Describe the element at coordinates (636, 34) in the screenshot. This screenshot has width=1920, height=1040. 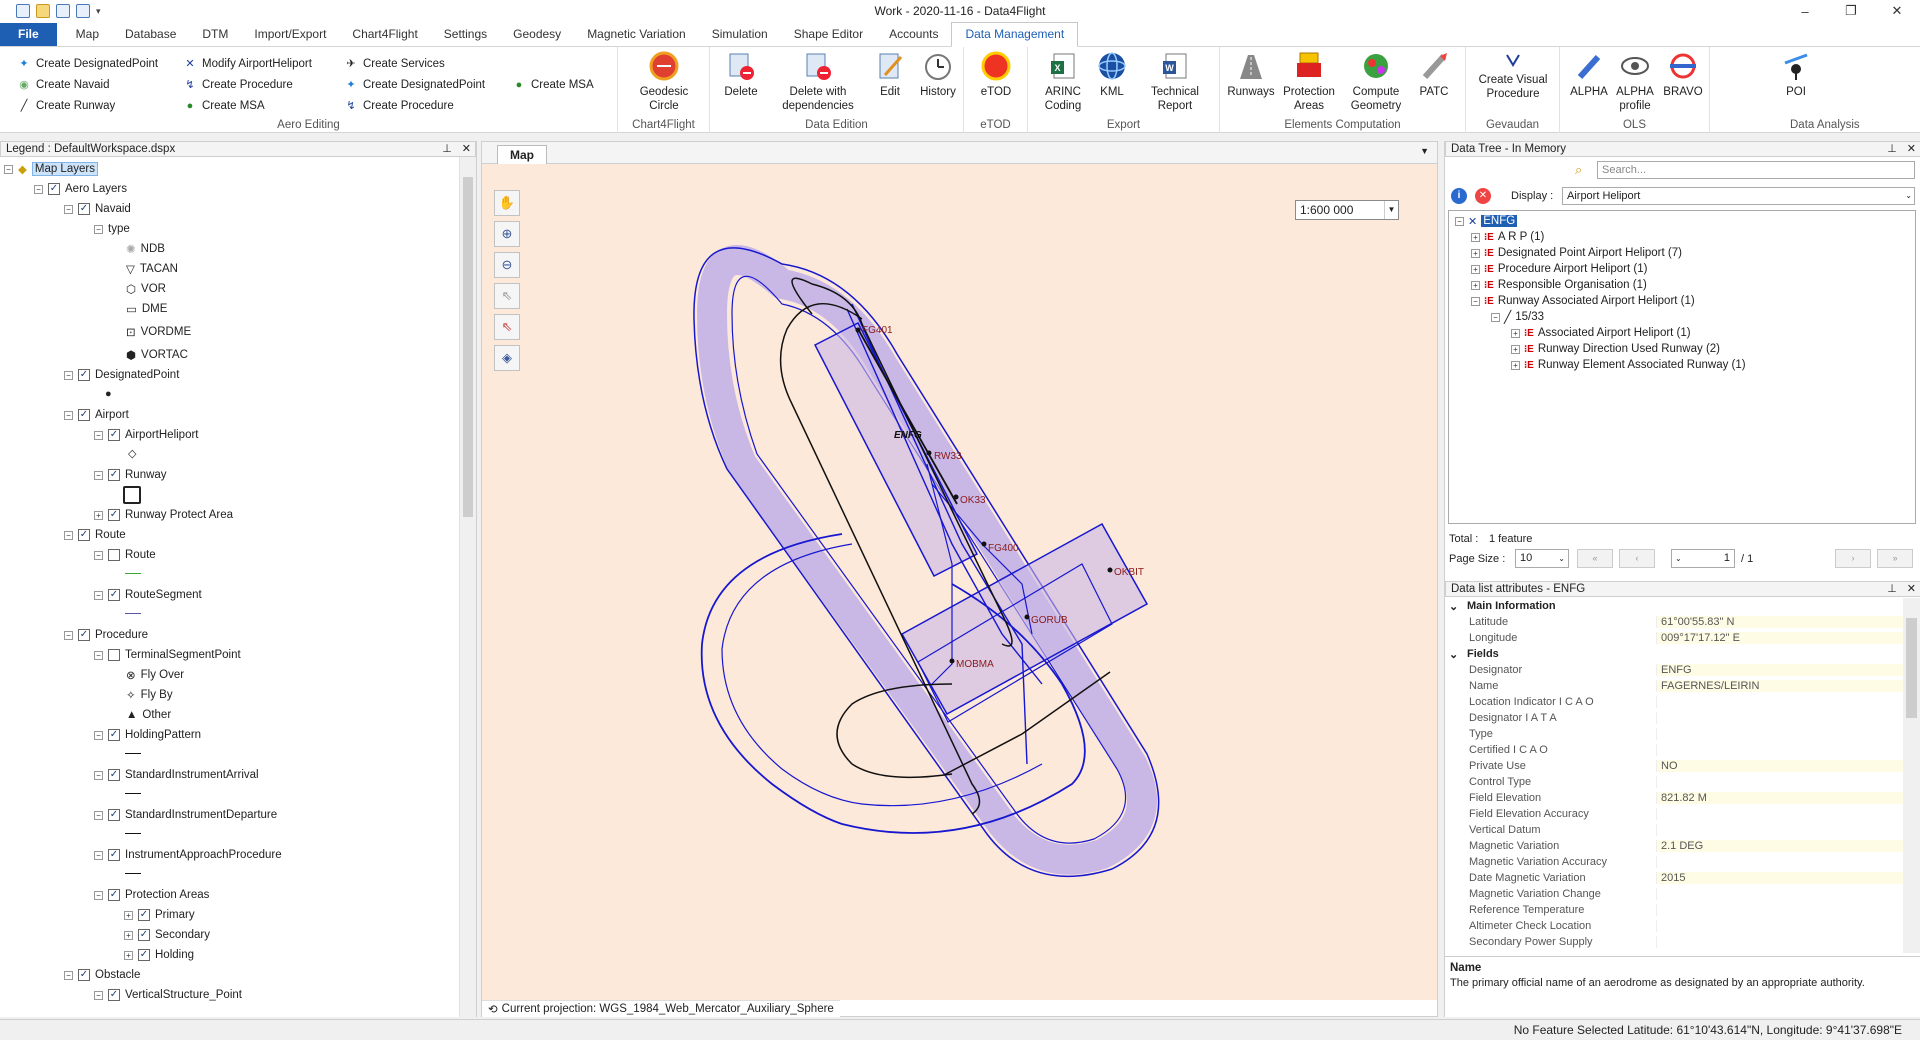
I see `tab-magnetic-variation: Magnetic Variation` at that location.